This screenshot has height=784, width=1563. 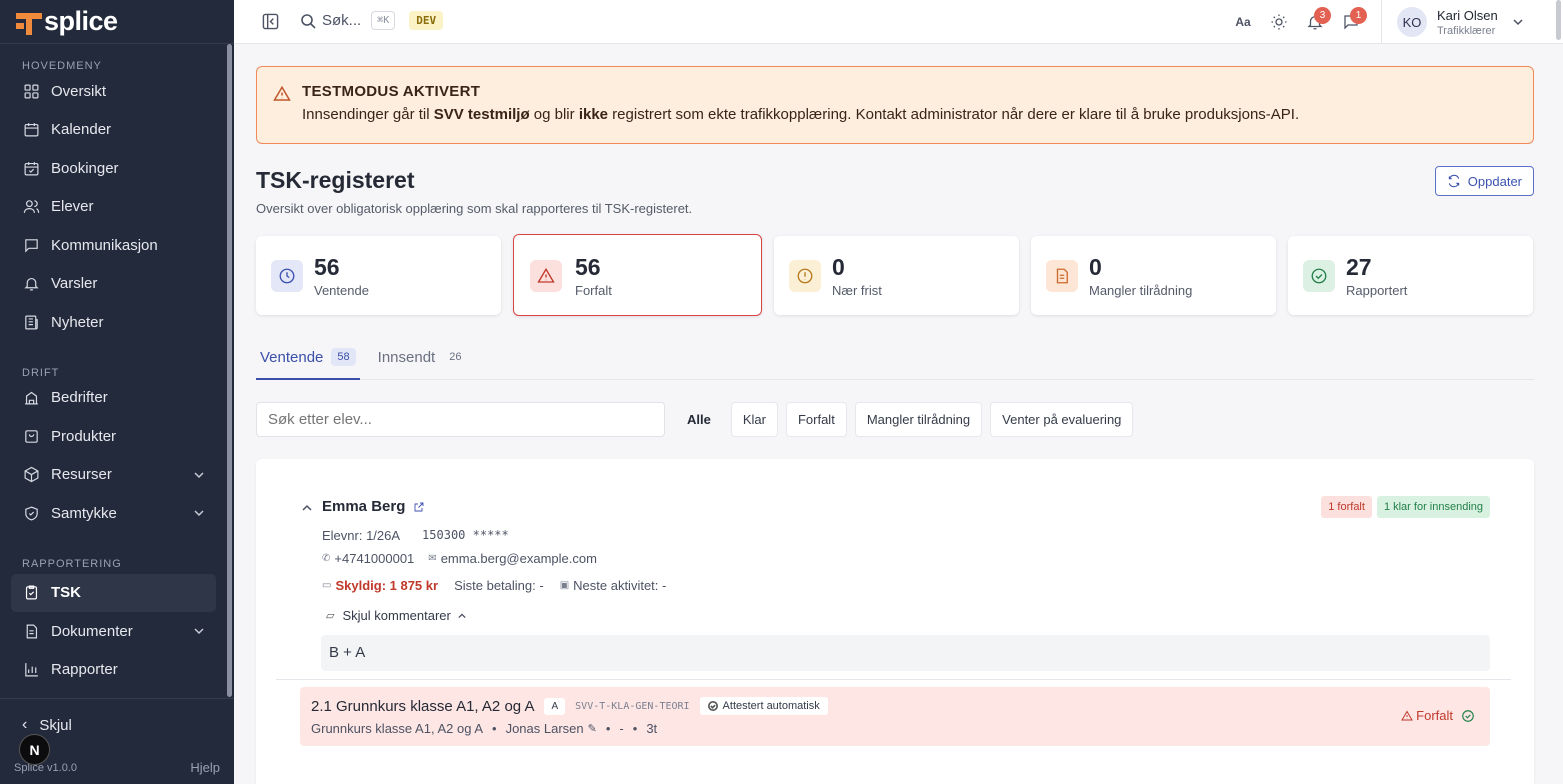 What do you see at coordinates (31, 436) in the screenshot?
I see `bag-icon` at bounding box center [31, 436].